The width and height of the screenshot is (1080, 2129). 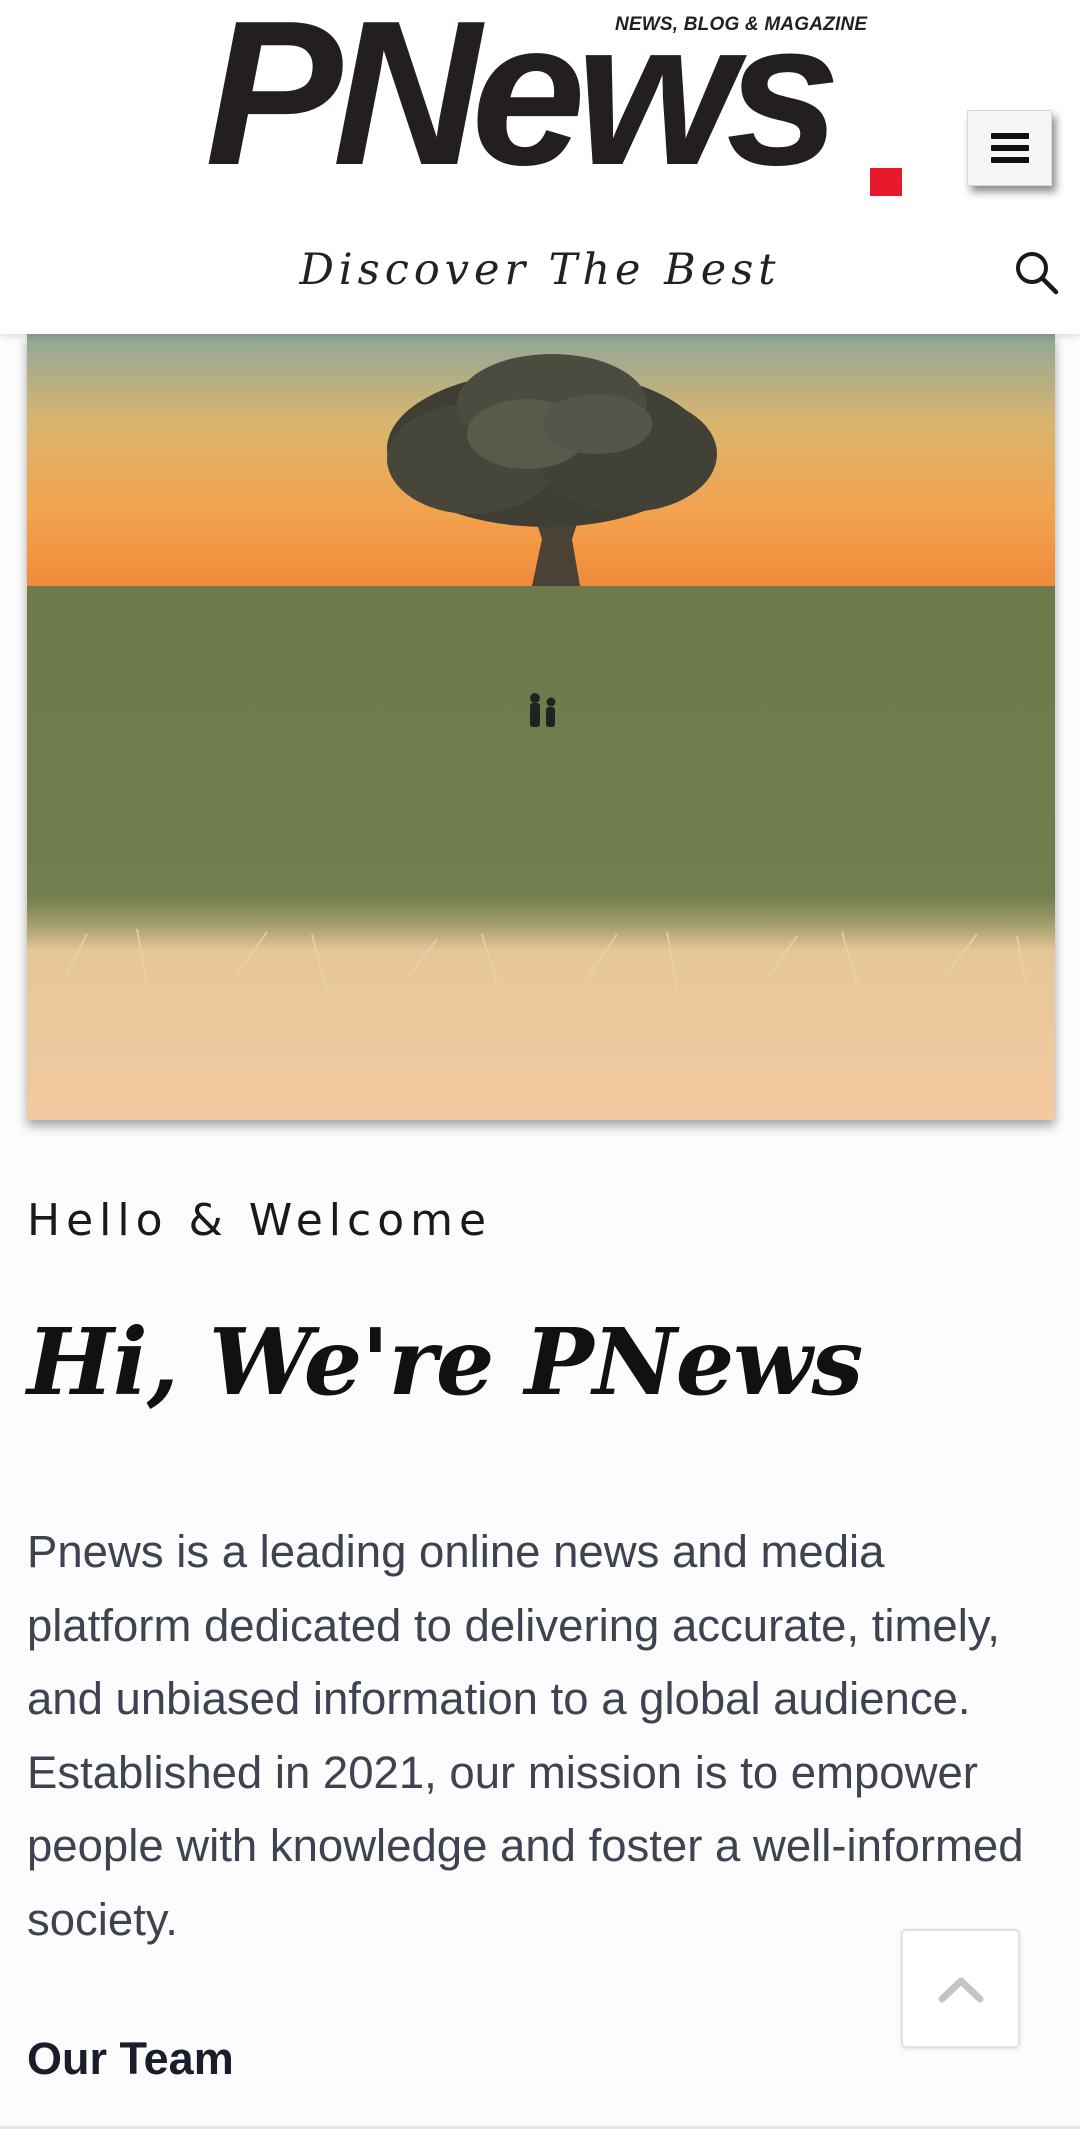 I want to click on scroll-to-top-button, so click(x=960, y=1988).